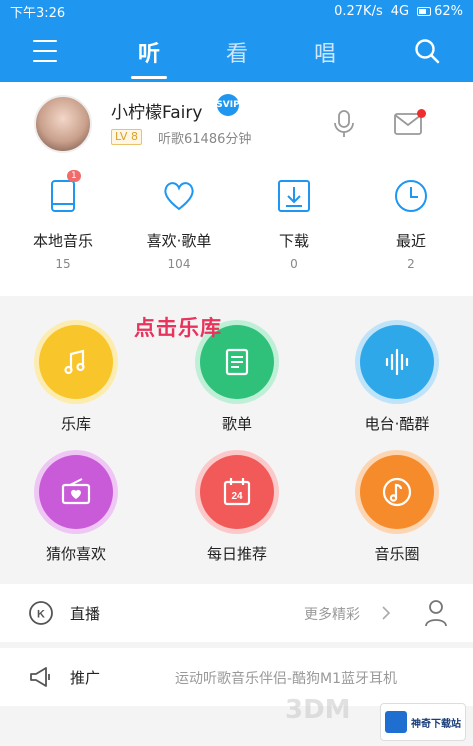 This screenshot has height=746, width=473. I want to click on username: 小柠檬Fairy, so click(156, 110).